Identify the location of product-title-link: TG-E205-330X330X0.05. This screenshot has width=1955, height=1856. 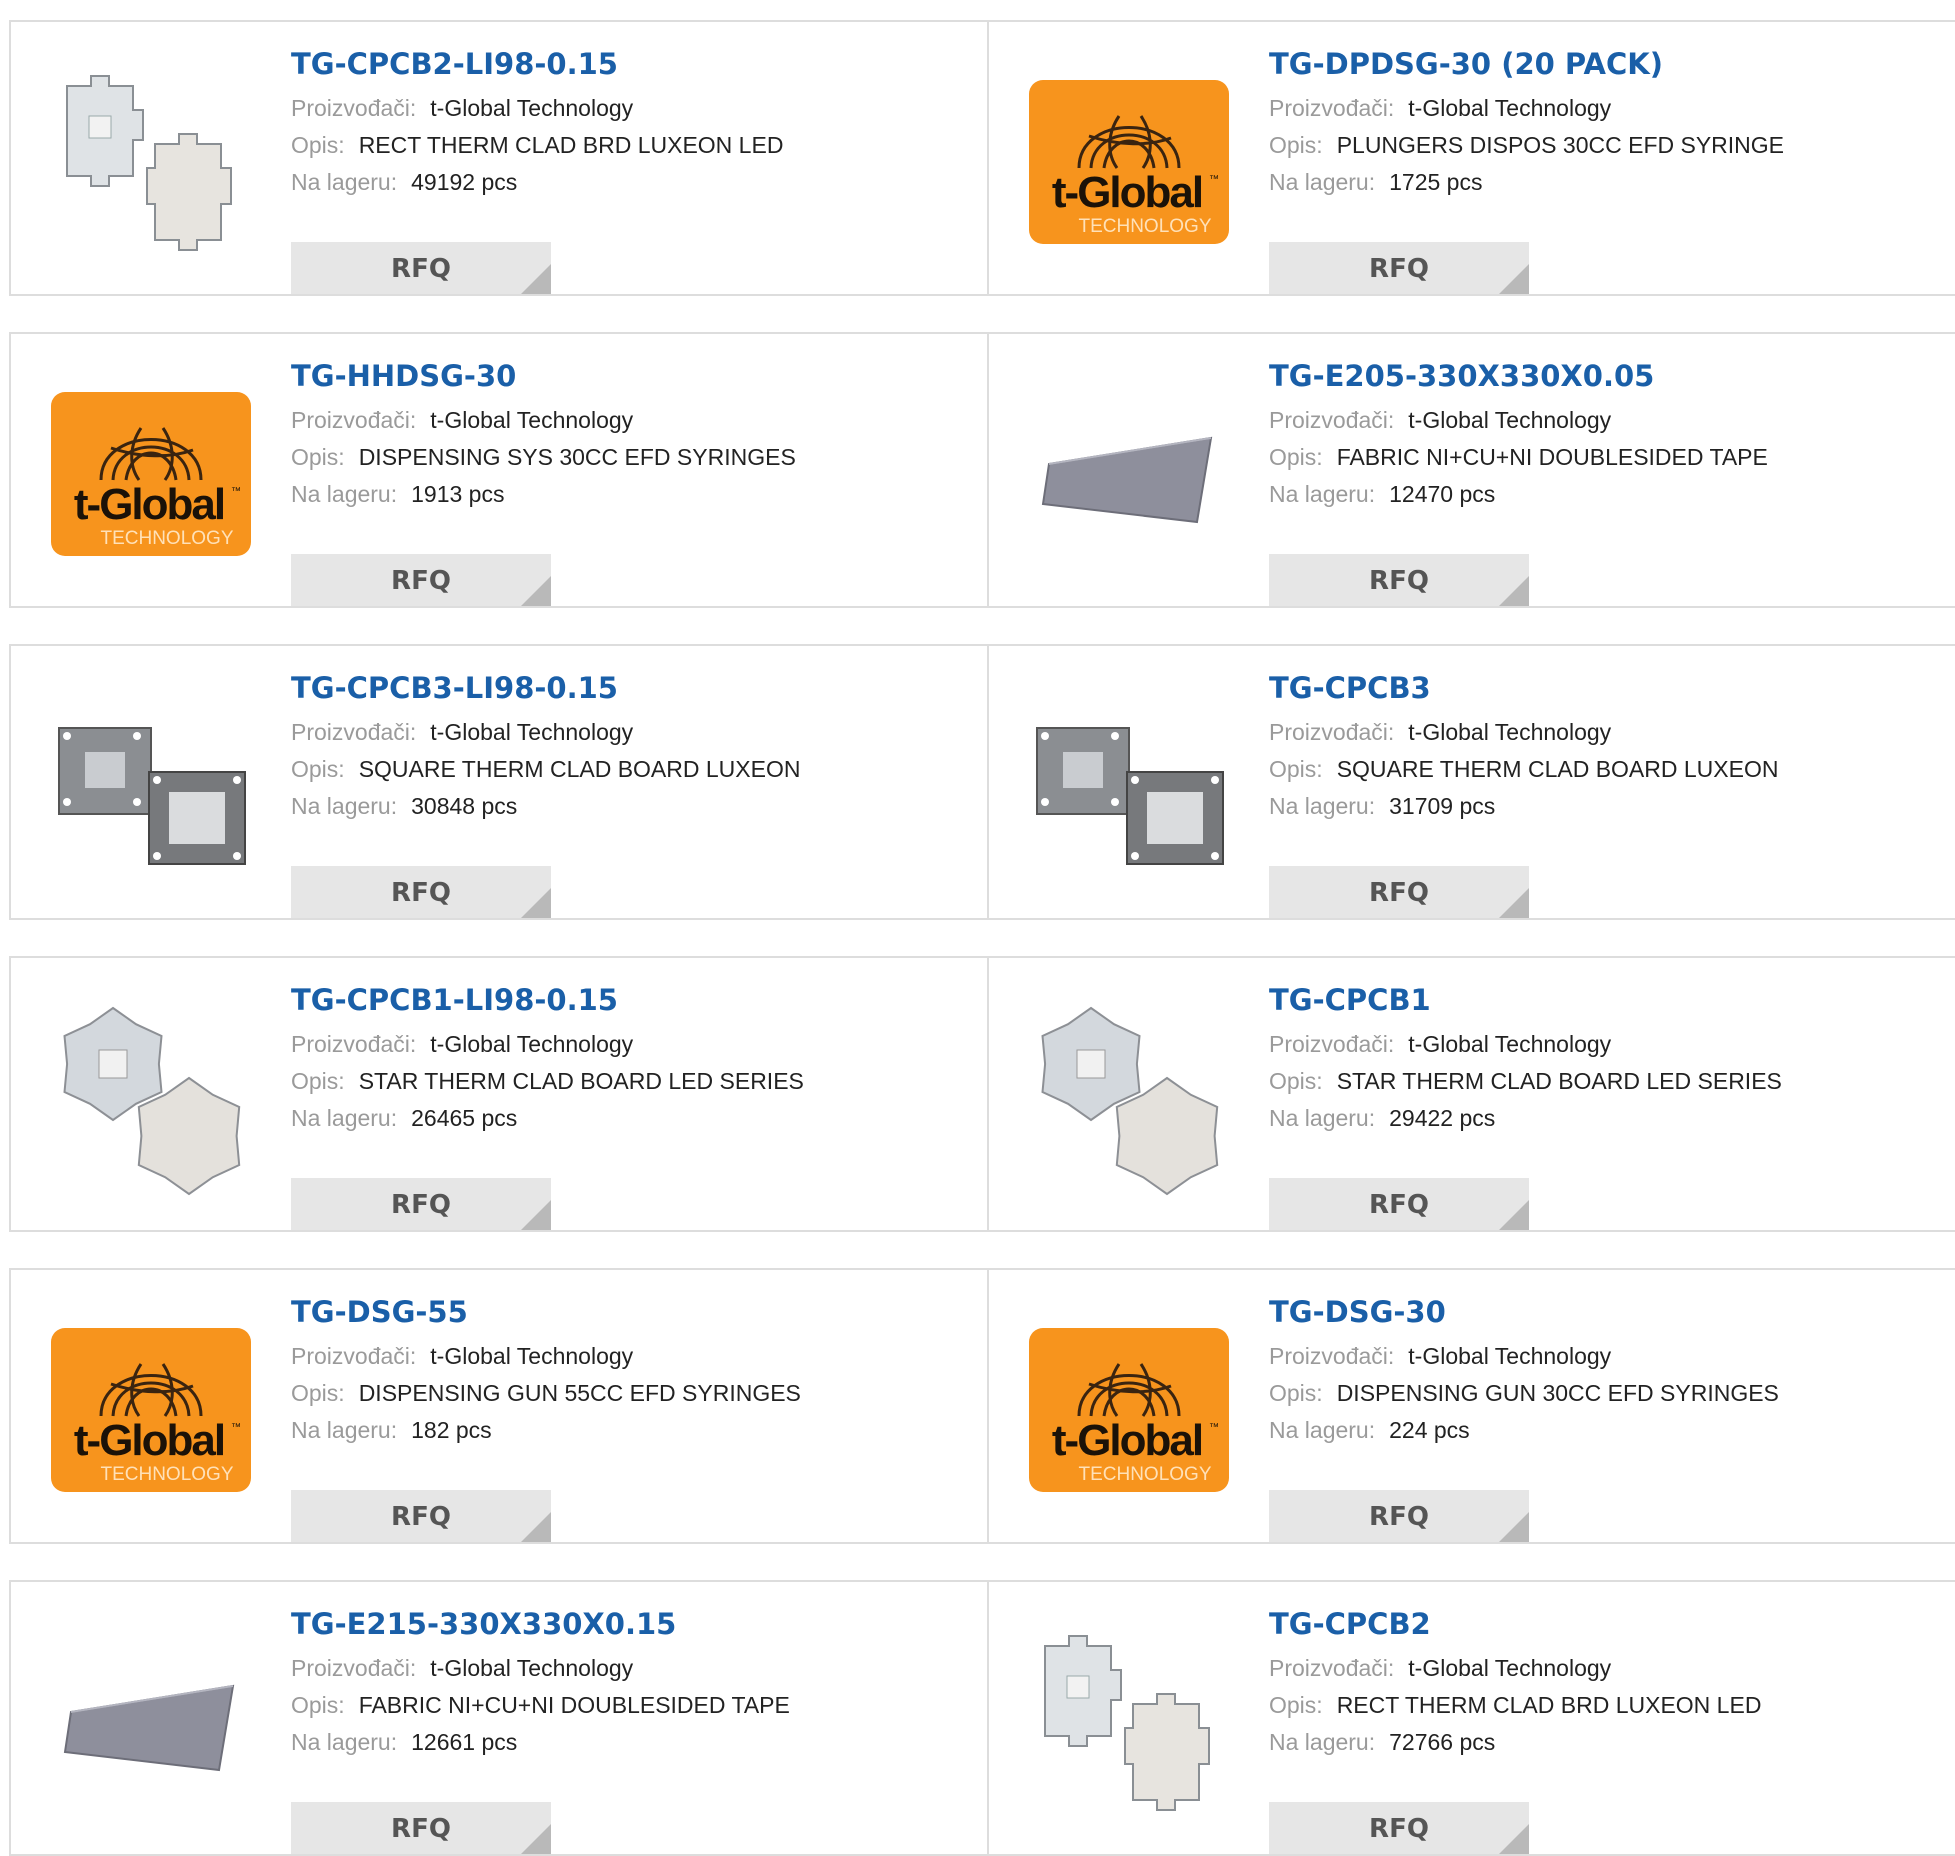
(1612, 376).